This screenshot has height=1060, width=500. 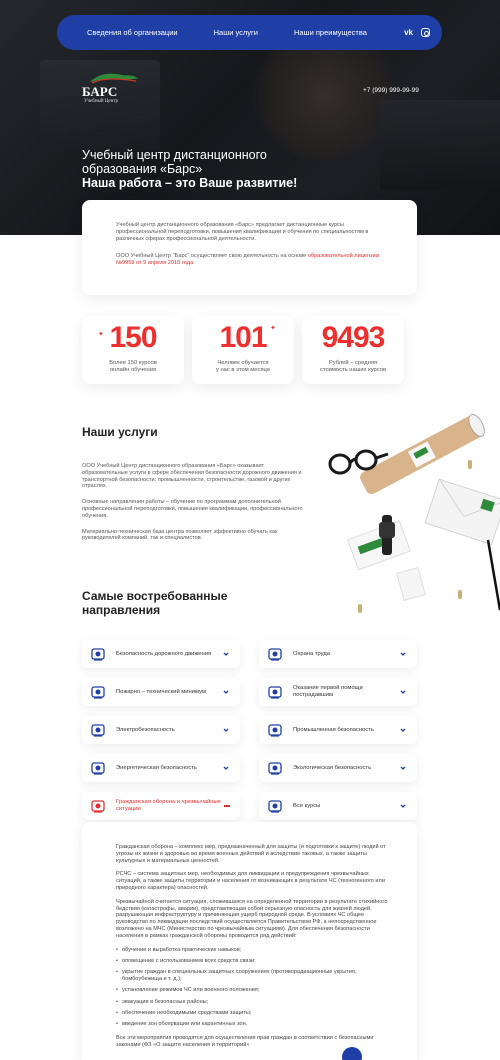 I want to click on first-aid-icon, so click(x=275, y=692).